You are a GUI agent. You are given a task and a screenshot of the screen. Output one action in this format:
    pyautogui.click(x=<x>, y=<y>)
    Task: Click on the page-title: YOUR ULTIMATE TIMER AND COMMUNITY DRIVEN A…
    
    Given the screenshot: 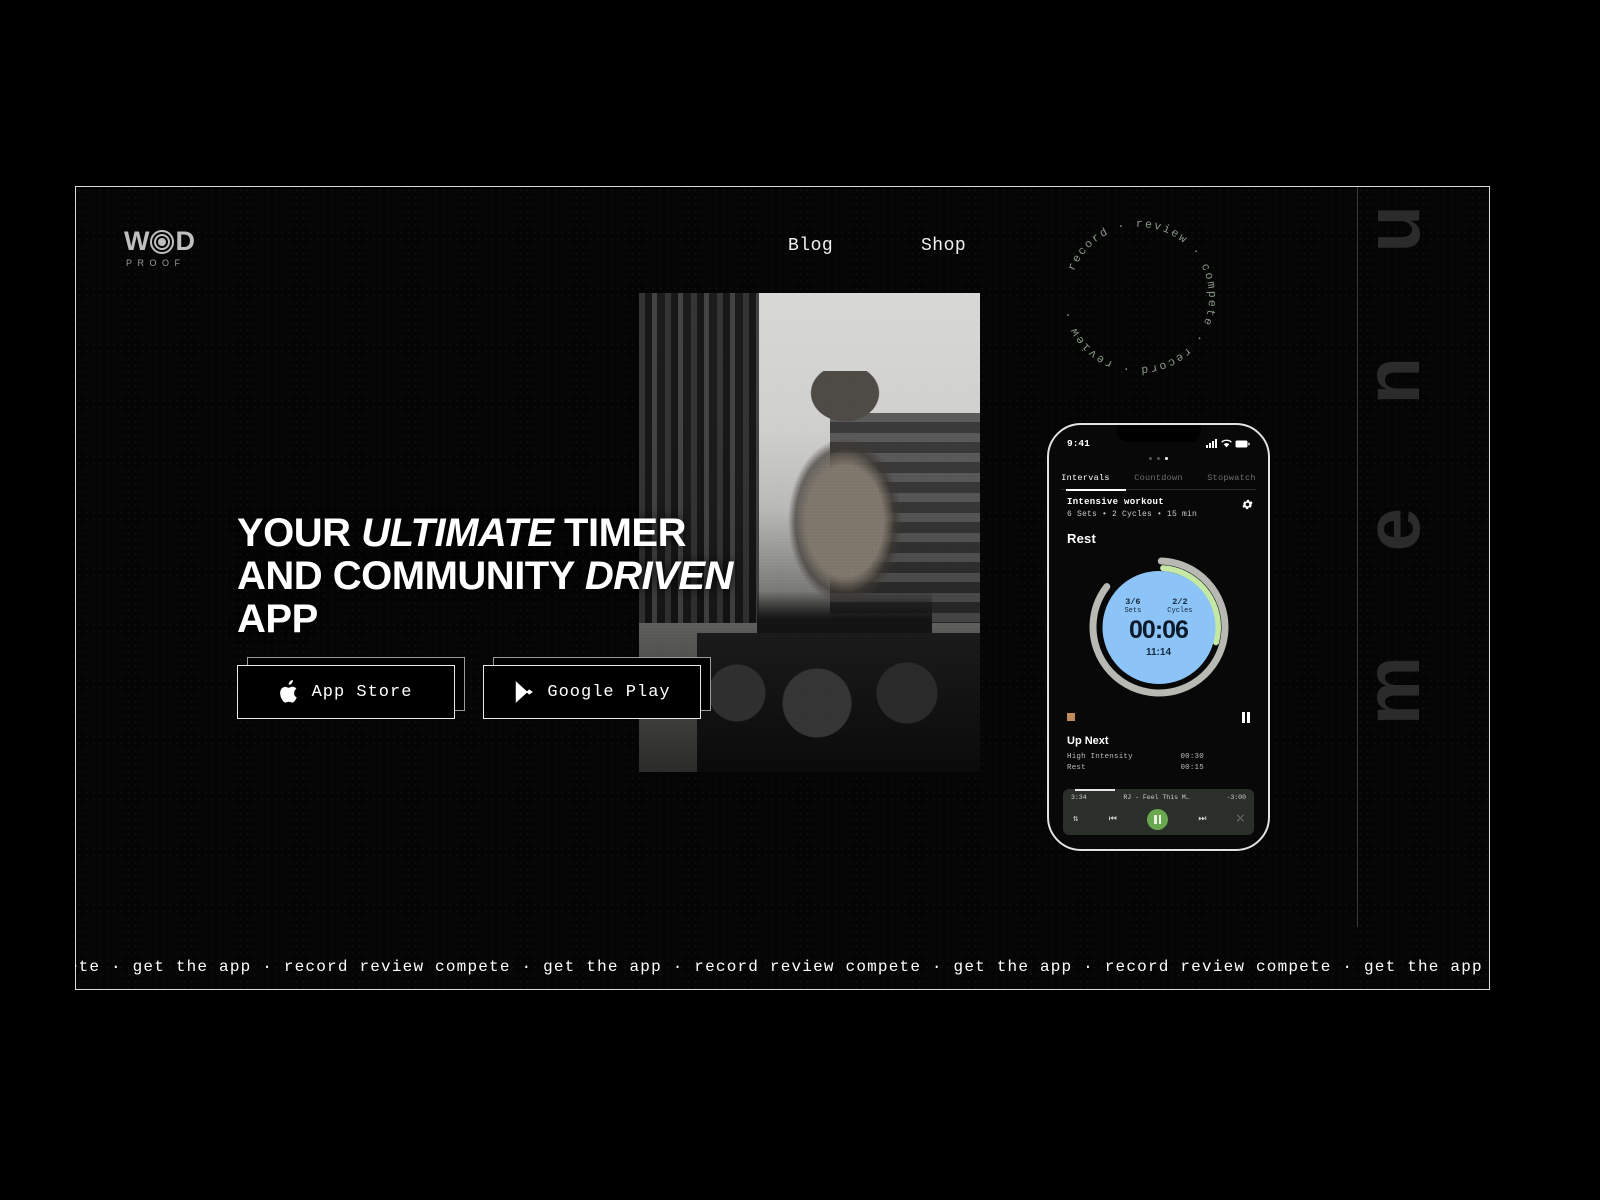 What is the action you would take?
    pyautogui.click(x=485, y=576)
    